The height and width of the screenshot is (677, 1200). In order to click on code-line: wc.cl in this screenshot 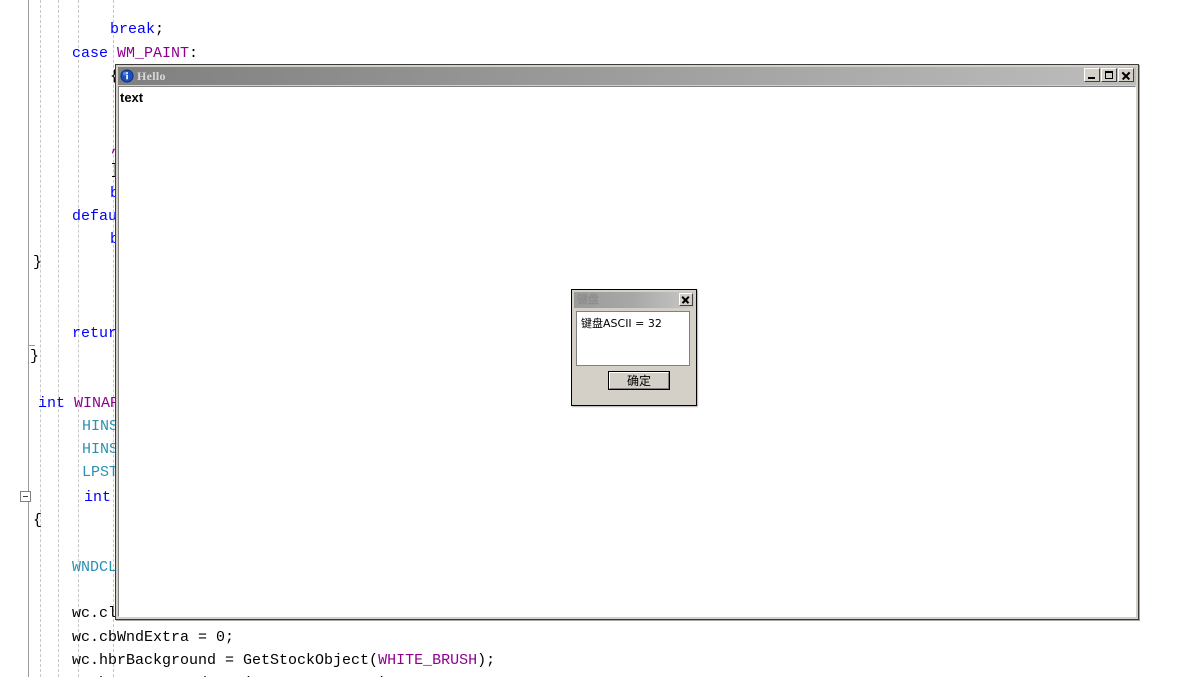, I will do `click(95, 613)`.